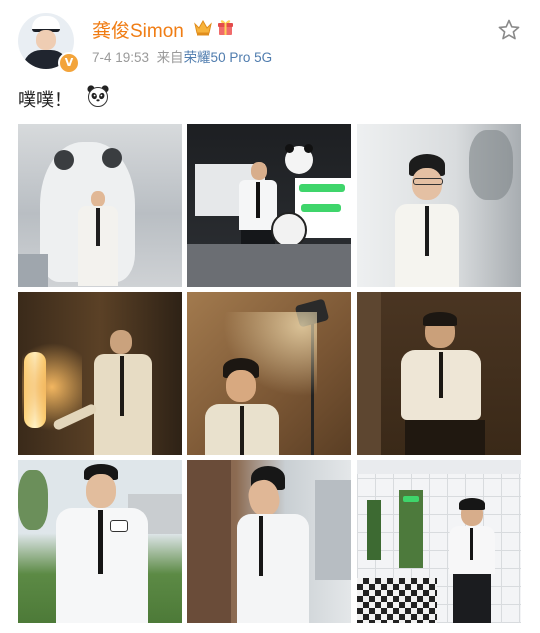  Describe the element at coordinates (170, 57) in the screenshot. I see `source-prefix: 来自` at that location.